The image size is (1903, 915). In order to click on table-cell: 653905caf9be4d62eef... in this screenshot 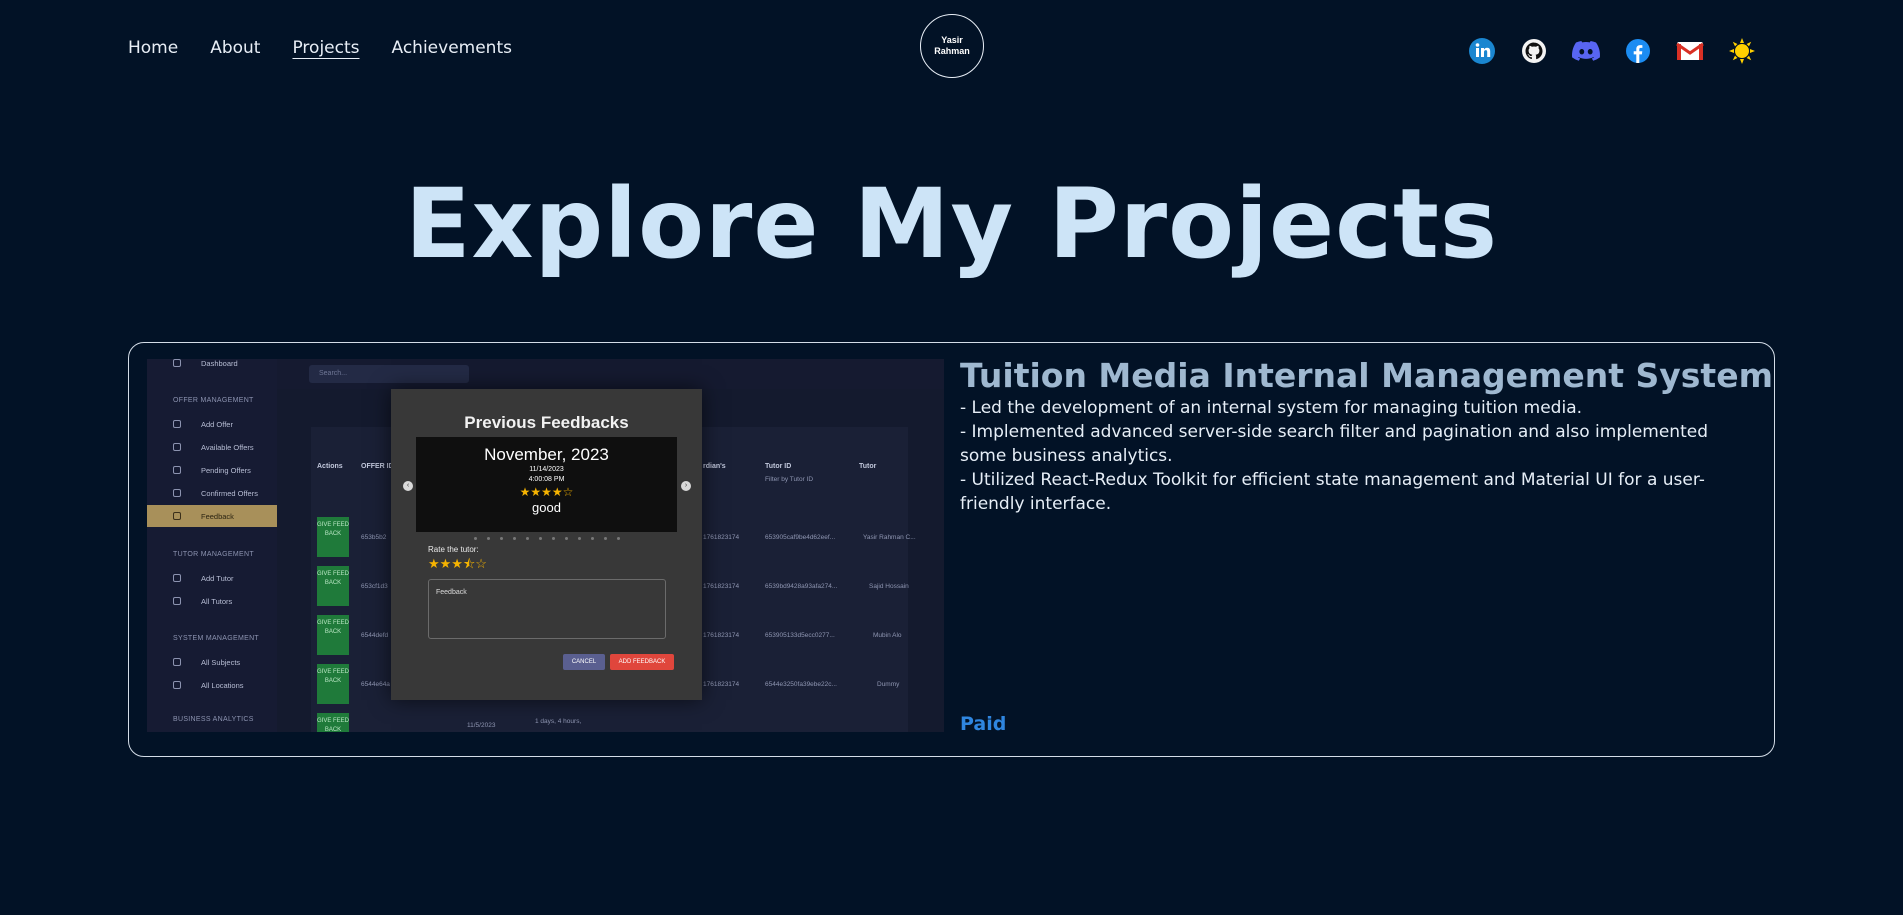, I will do `click(800, 537)`.